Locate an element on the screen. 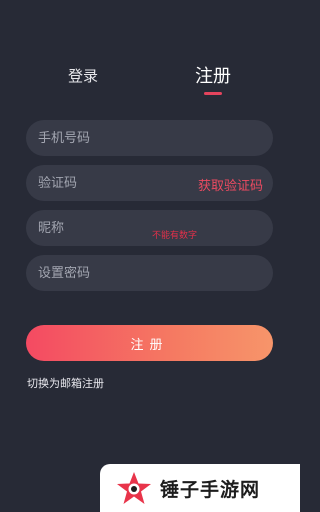 The image size is (320, 512). watermark-text: 锤子手游网 is located at coordinates (210, 489).